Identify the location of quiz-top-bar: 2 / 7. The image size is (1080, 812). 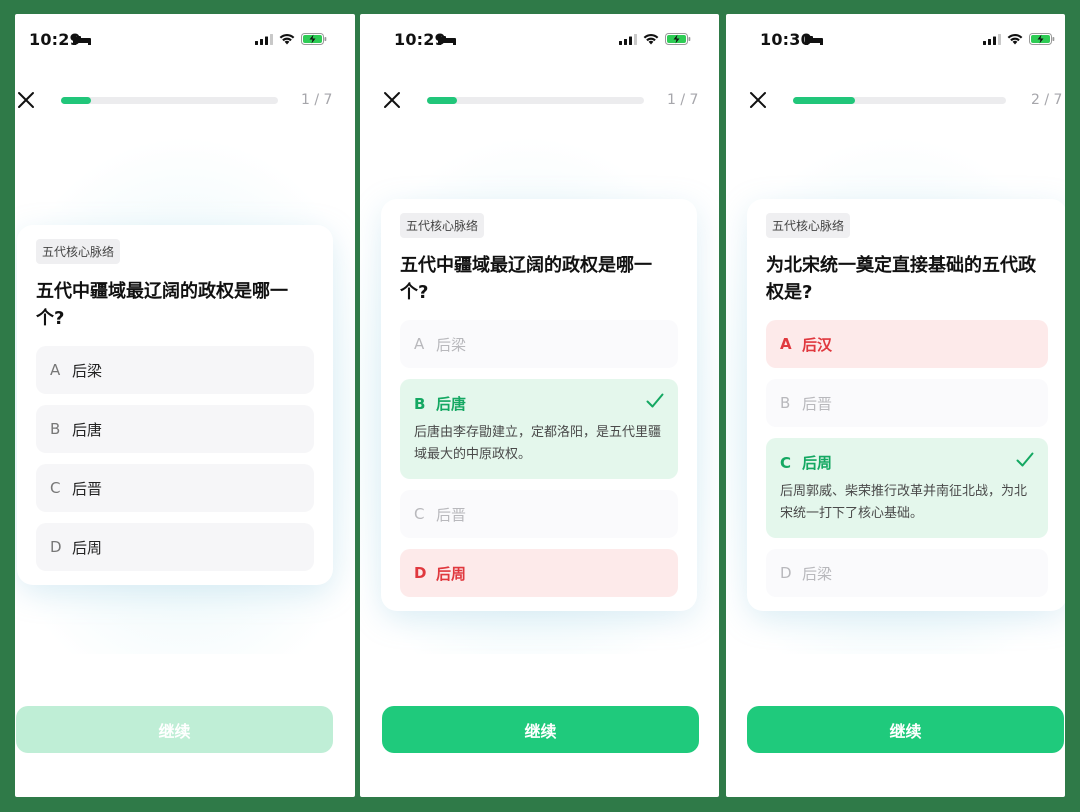
(895, 100).